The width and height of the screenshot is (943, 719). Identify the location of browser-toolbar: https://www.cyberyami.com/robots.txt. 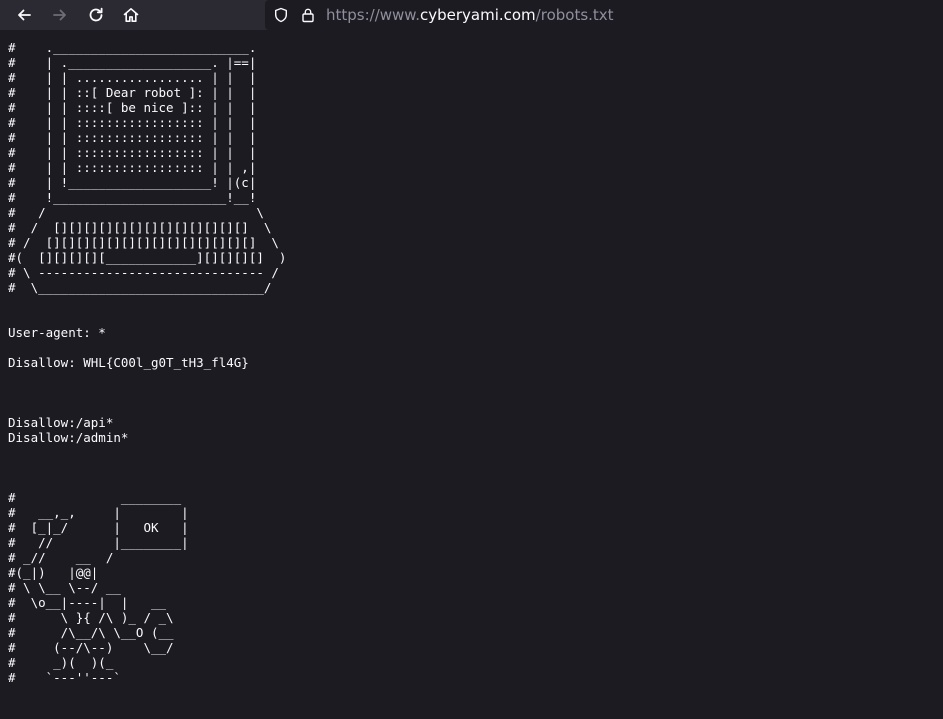
(471, 15).